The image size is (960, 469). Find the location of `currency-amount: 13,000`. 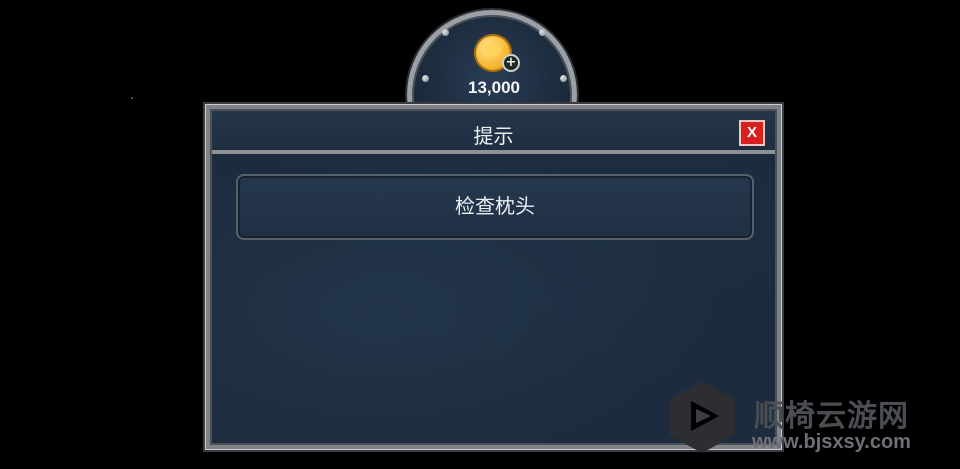

currency-amount: 13,000 is located at coordinates (494, 87).